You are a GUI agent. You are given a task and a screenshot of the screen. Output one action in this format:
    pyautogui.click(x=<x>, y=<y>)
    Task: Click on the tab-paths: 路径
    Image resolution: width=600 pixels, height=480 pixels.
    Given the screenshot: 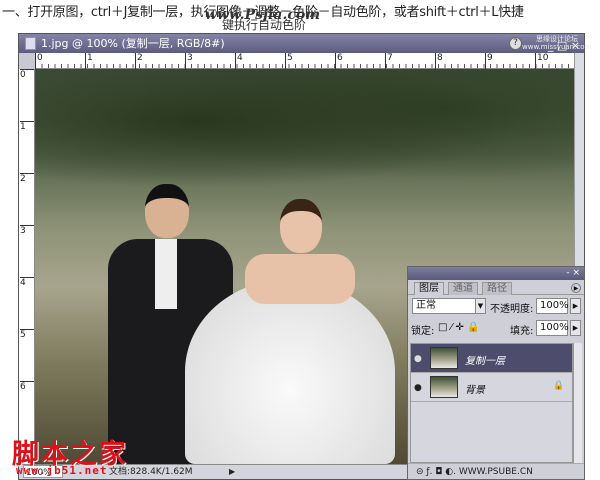 What is the action you would take?
    pyautogui.click(x=497, y=288)
    